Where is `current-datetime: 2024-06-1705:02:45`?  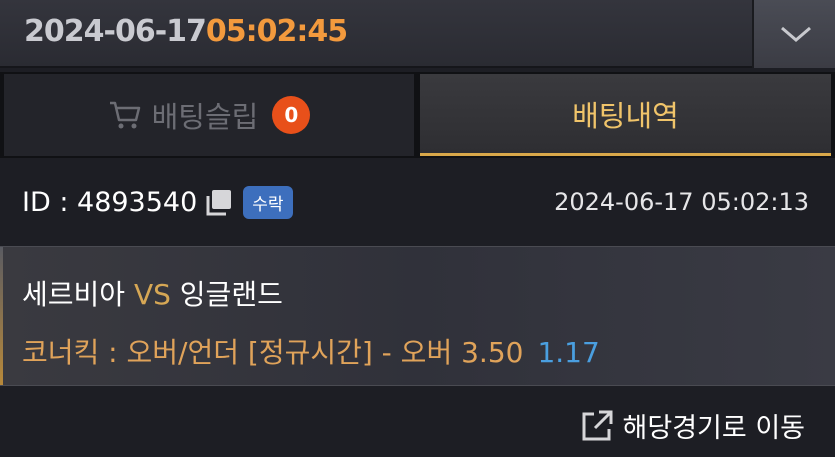 current-datetime: 2024-06-1705:02:45 is located at coordinates (186, 31).